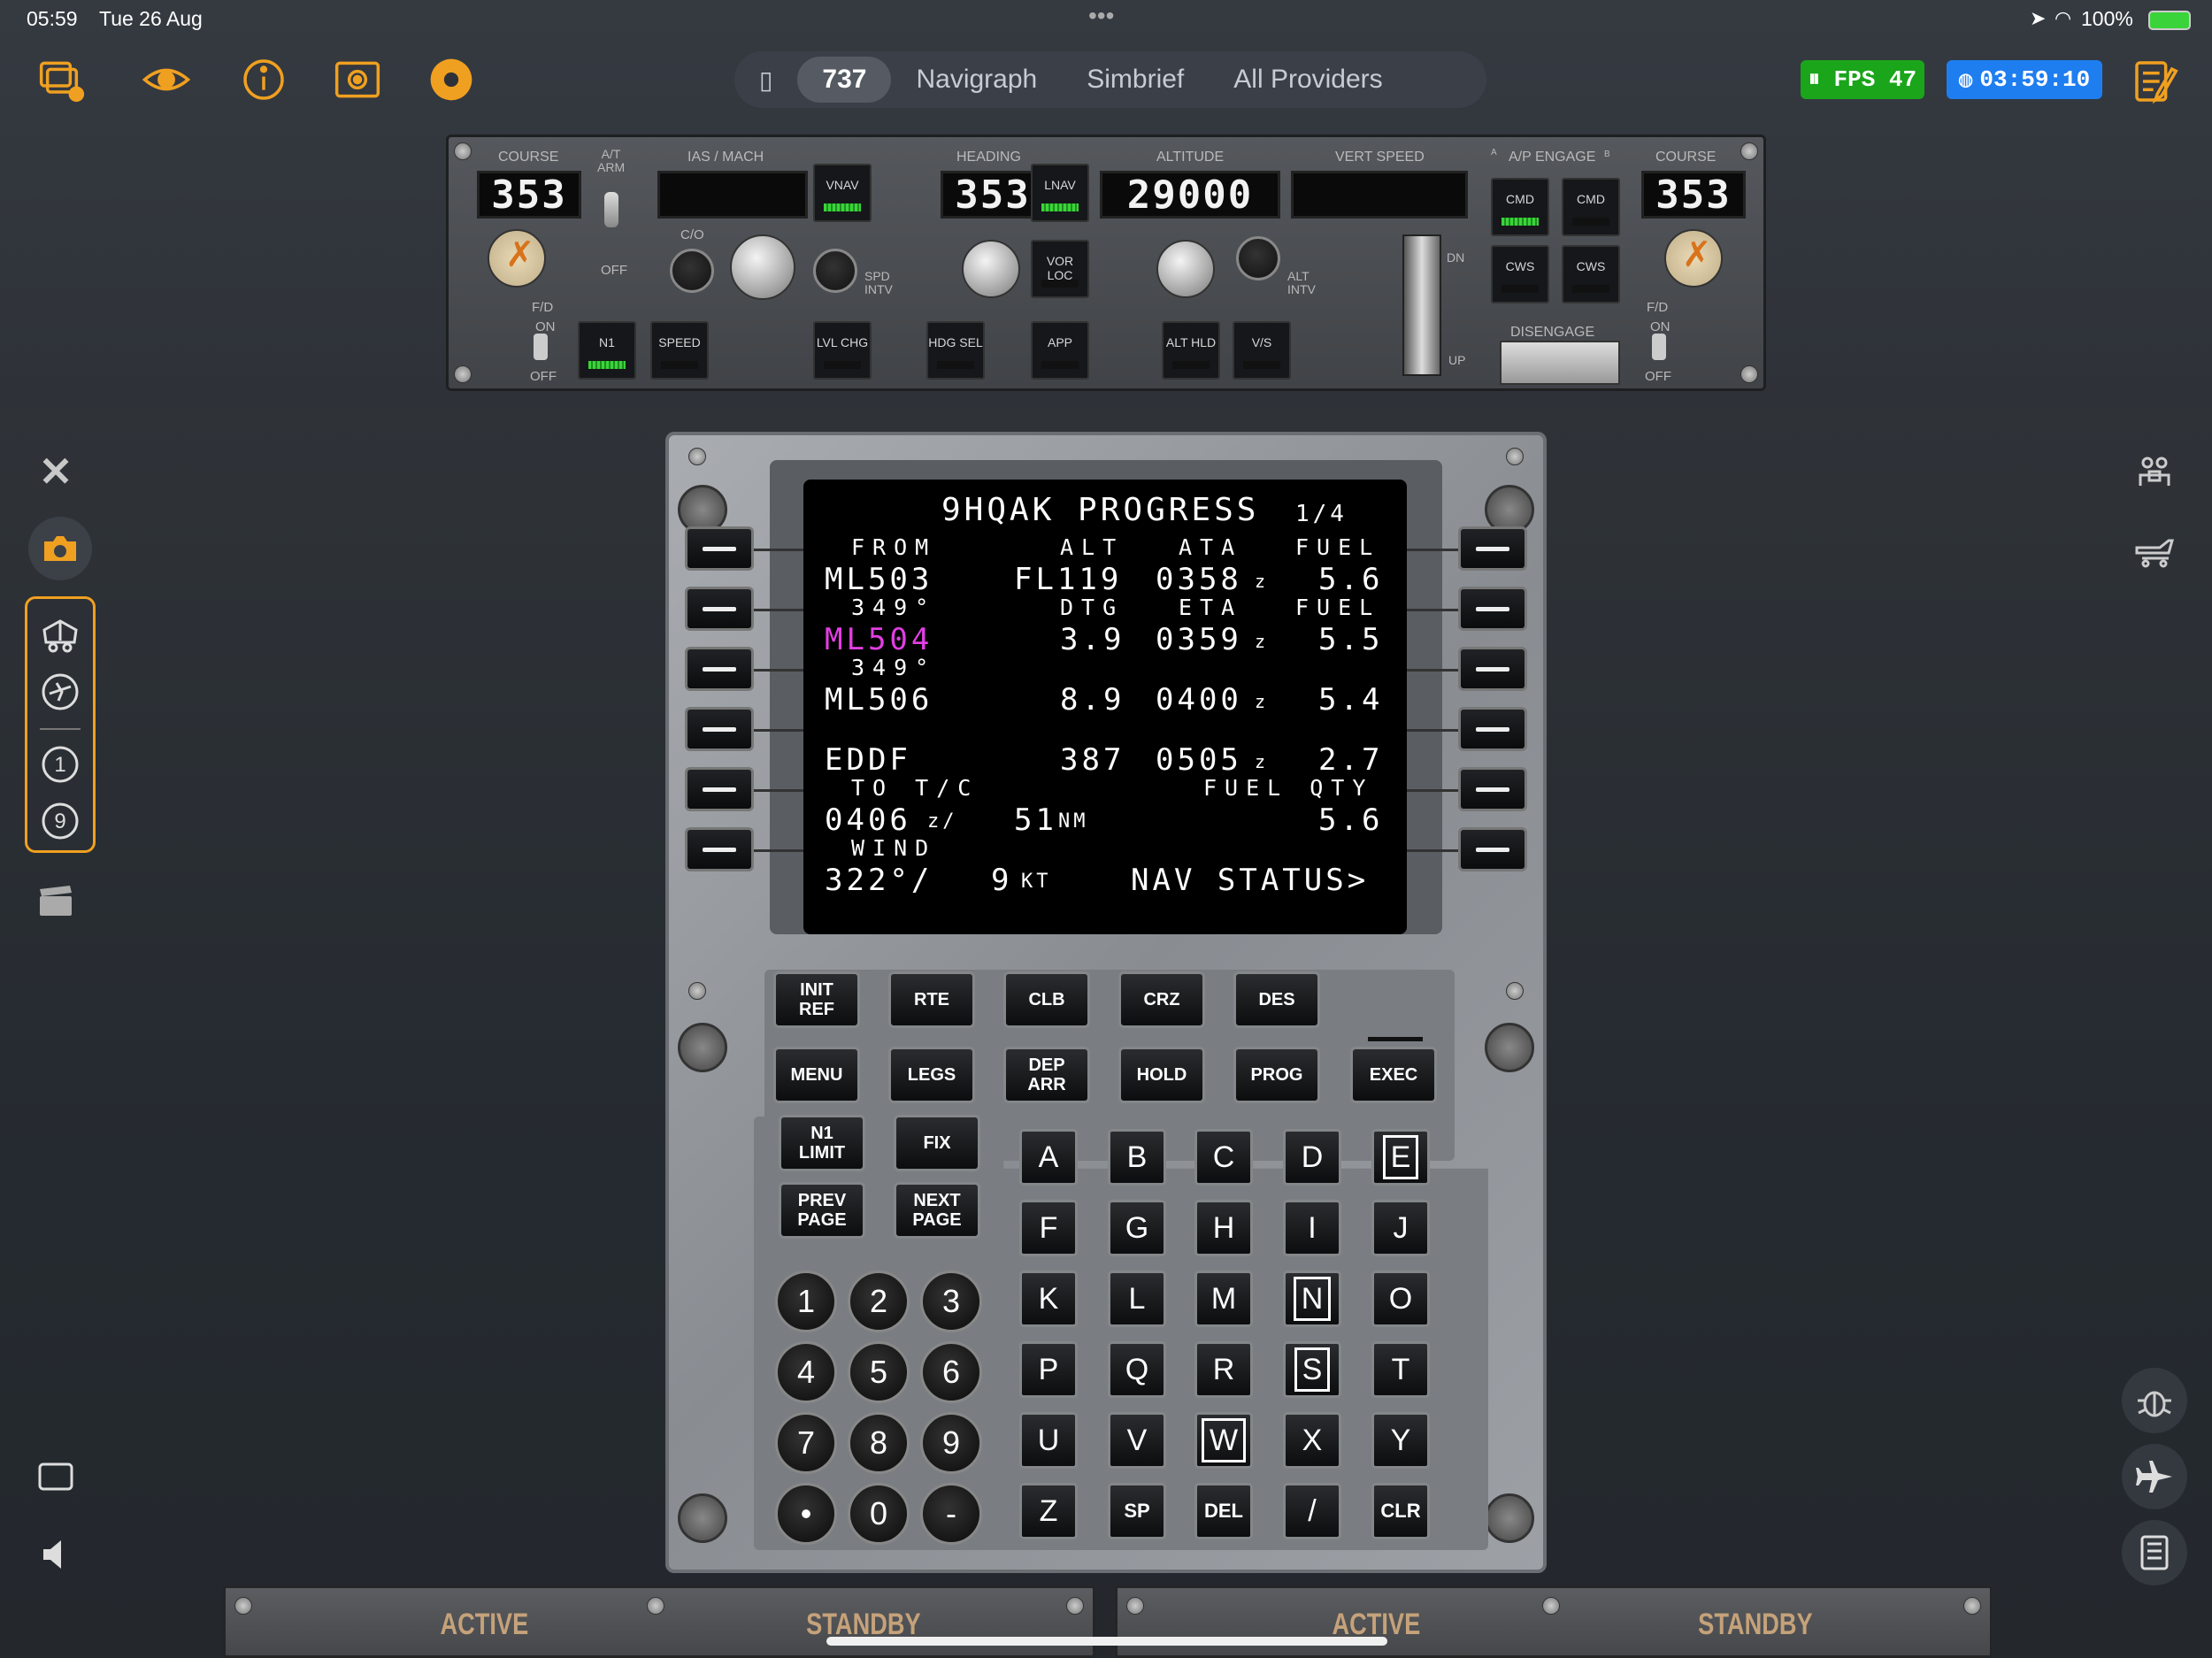 The image size is (2212, 1658). What do you see at coordinates (1185, 269) in the screenshot?
I see `altitude-knob` at bounding box center [1185, 269].